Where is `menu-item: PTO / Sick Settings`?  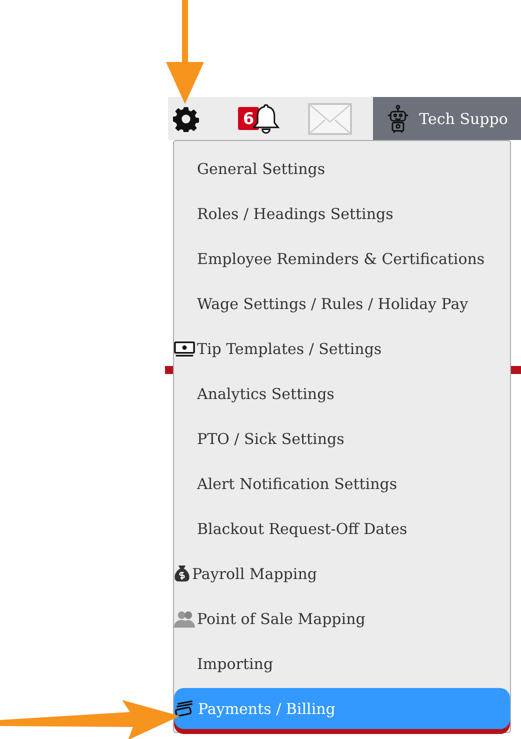
menu-item: PTO / Sick Settings is located at coordinates (342, 438).